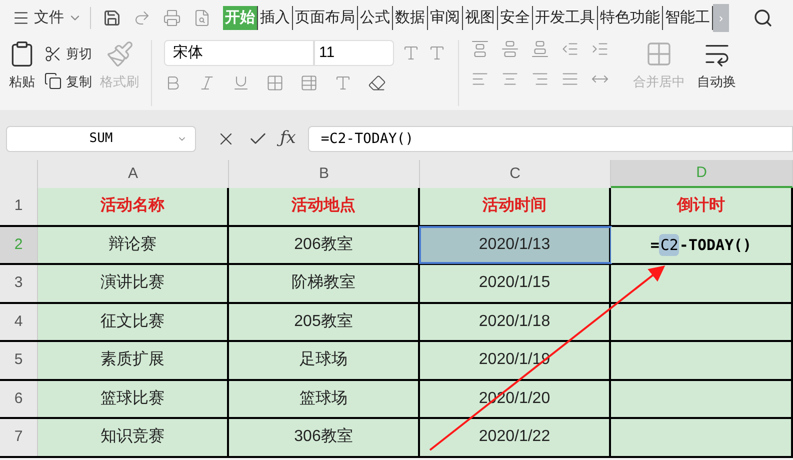 This screenshot has height=460, width=793. I want to click on ribbon-tab: 特色功能, so click(630, 18).